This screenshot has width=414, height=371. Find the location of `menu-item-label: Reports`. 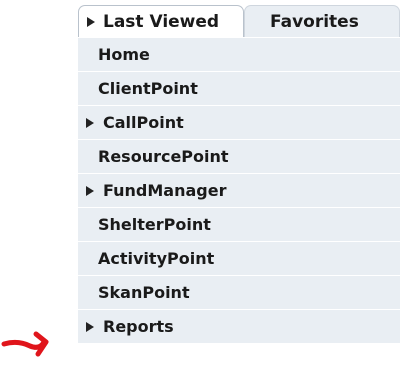

menu-item-label: Reports is located at coordinates (138, 326).